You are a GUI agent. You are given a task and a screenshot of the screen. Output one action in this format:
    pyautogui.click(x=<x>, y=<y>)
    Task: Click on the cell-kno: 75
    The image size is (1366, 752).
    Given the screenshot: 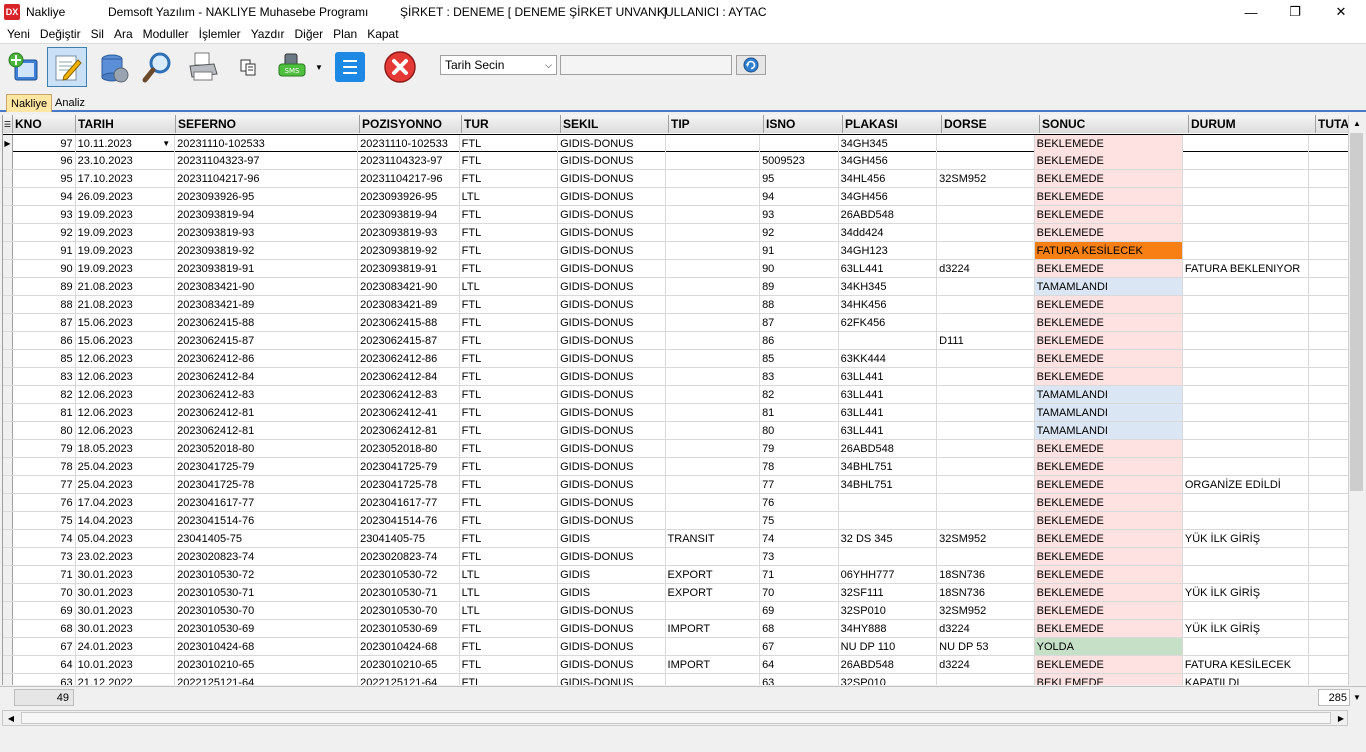 What is the action you would take?
    pyautogui.click(x=44, y=520)
    